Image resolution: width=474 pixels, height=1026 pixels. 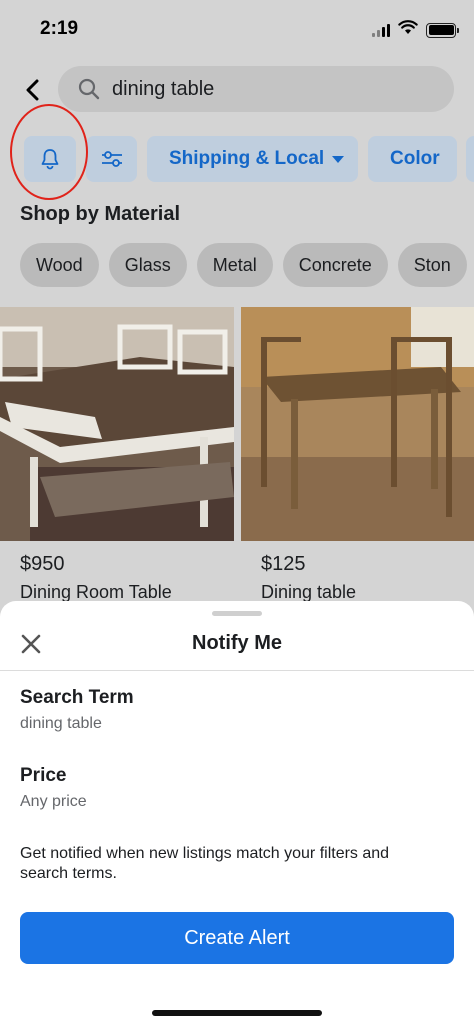 What do you see at coordinates (237, 670) in the screenshot?
I see `divider` at bounding box center [237, 670].